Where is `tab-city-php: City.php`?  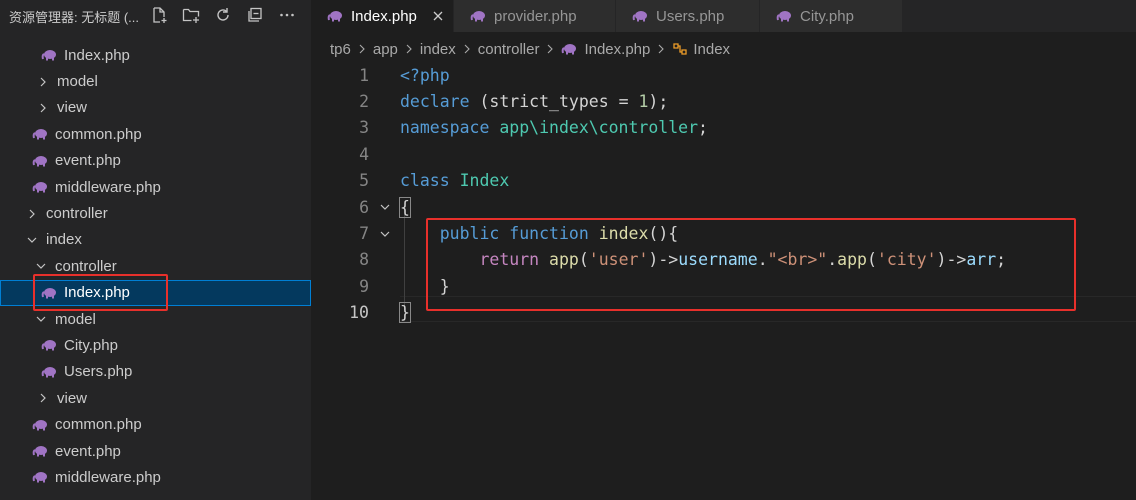
tab-city-php: City.php is located at coordinates (831, 16).